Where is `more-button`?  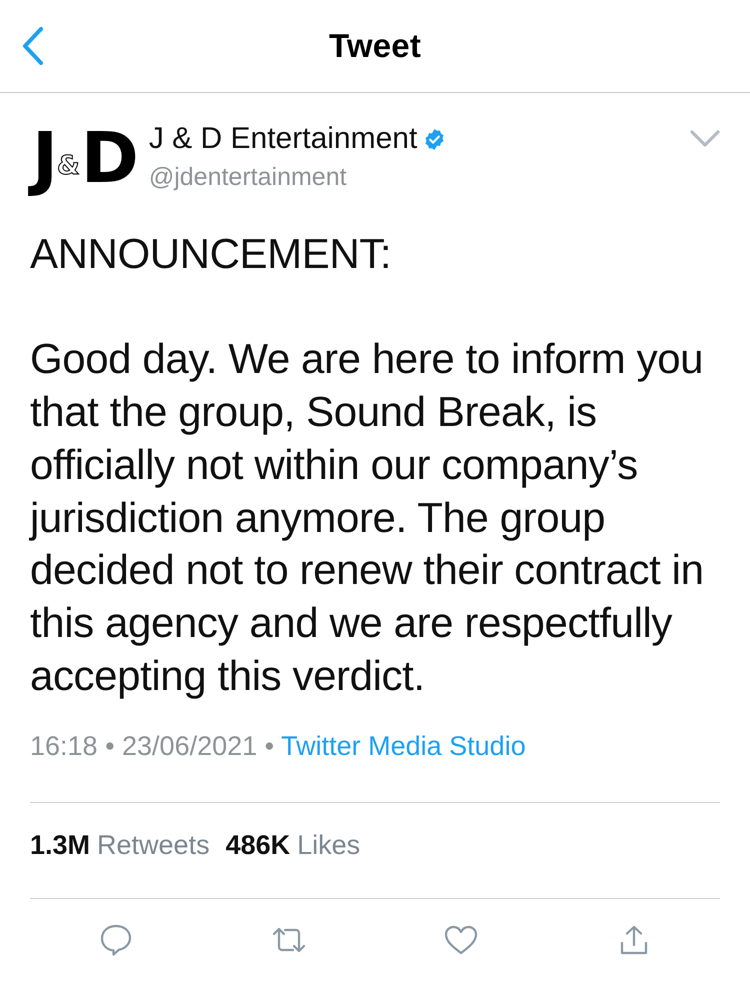 more-button is located at coordinates (705, 139).